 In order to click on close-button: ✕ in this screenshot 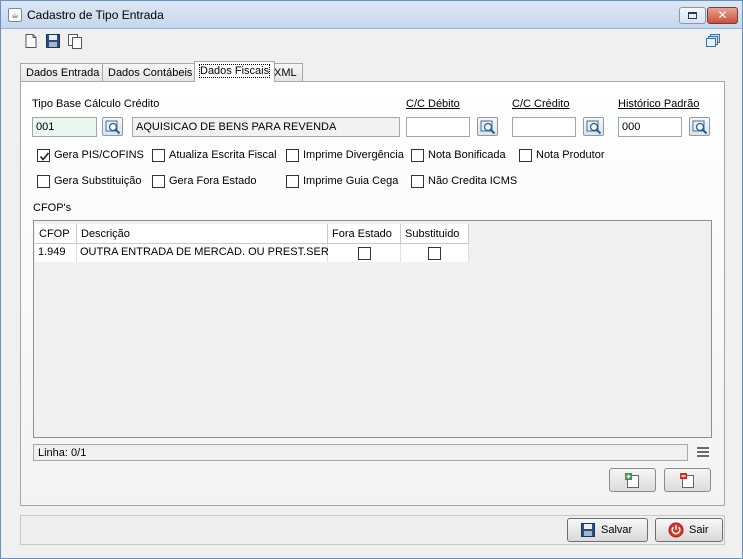, I will do `click(722, 15)`.